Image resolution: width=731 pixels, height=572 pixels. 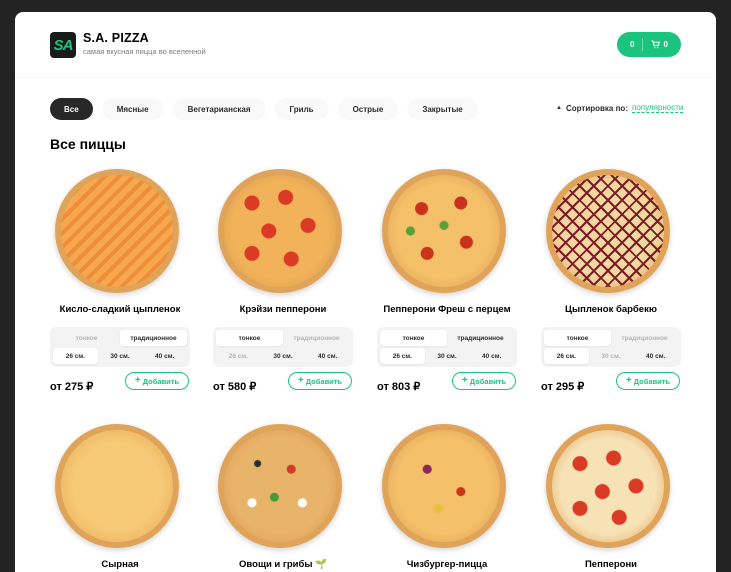 I want to click on pizza-name: Кисло-сладкий цыпленок, so click(x=120, y=309).